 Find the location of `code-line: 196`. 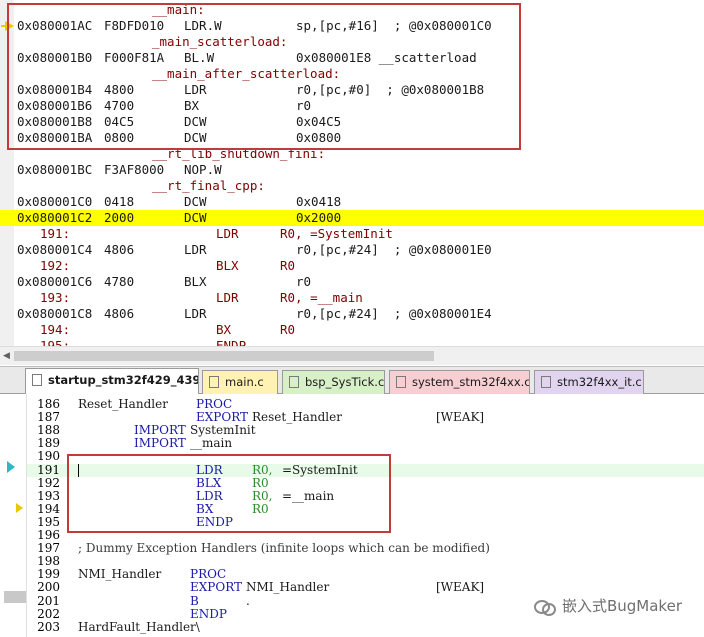

code-line: 196 is located at coordinates (352, 535).